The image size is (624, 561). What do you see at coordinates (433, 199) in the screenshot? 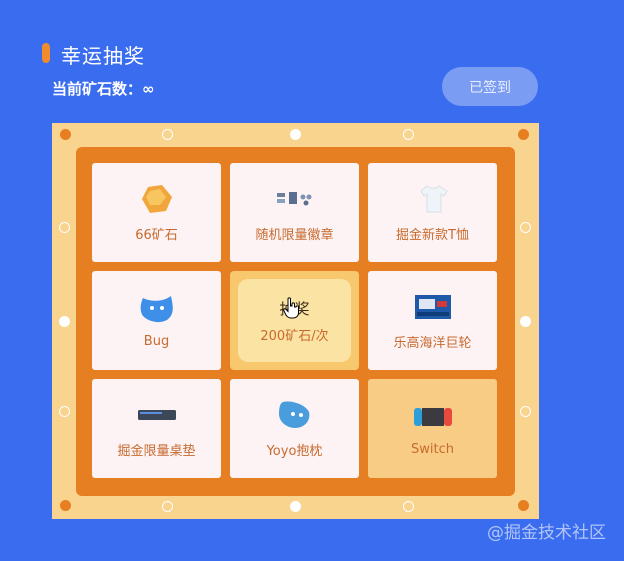
I see `tshirt-icon` at bounding box center [433, 199].